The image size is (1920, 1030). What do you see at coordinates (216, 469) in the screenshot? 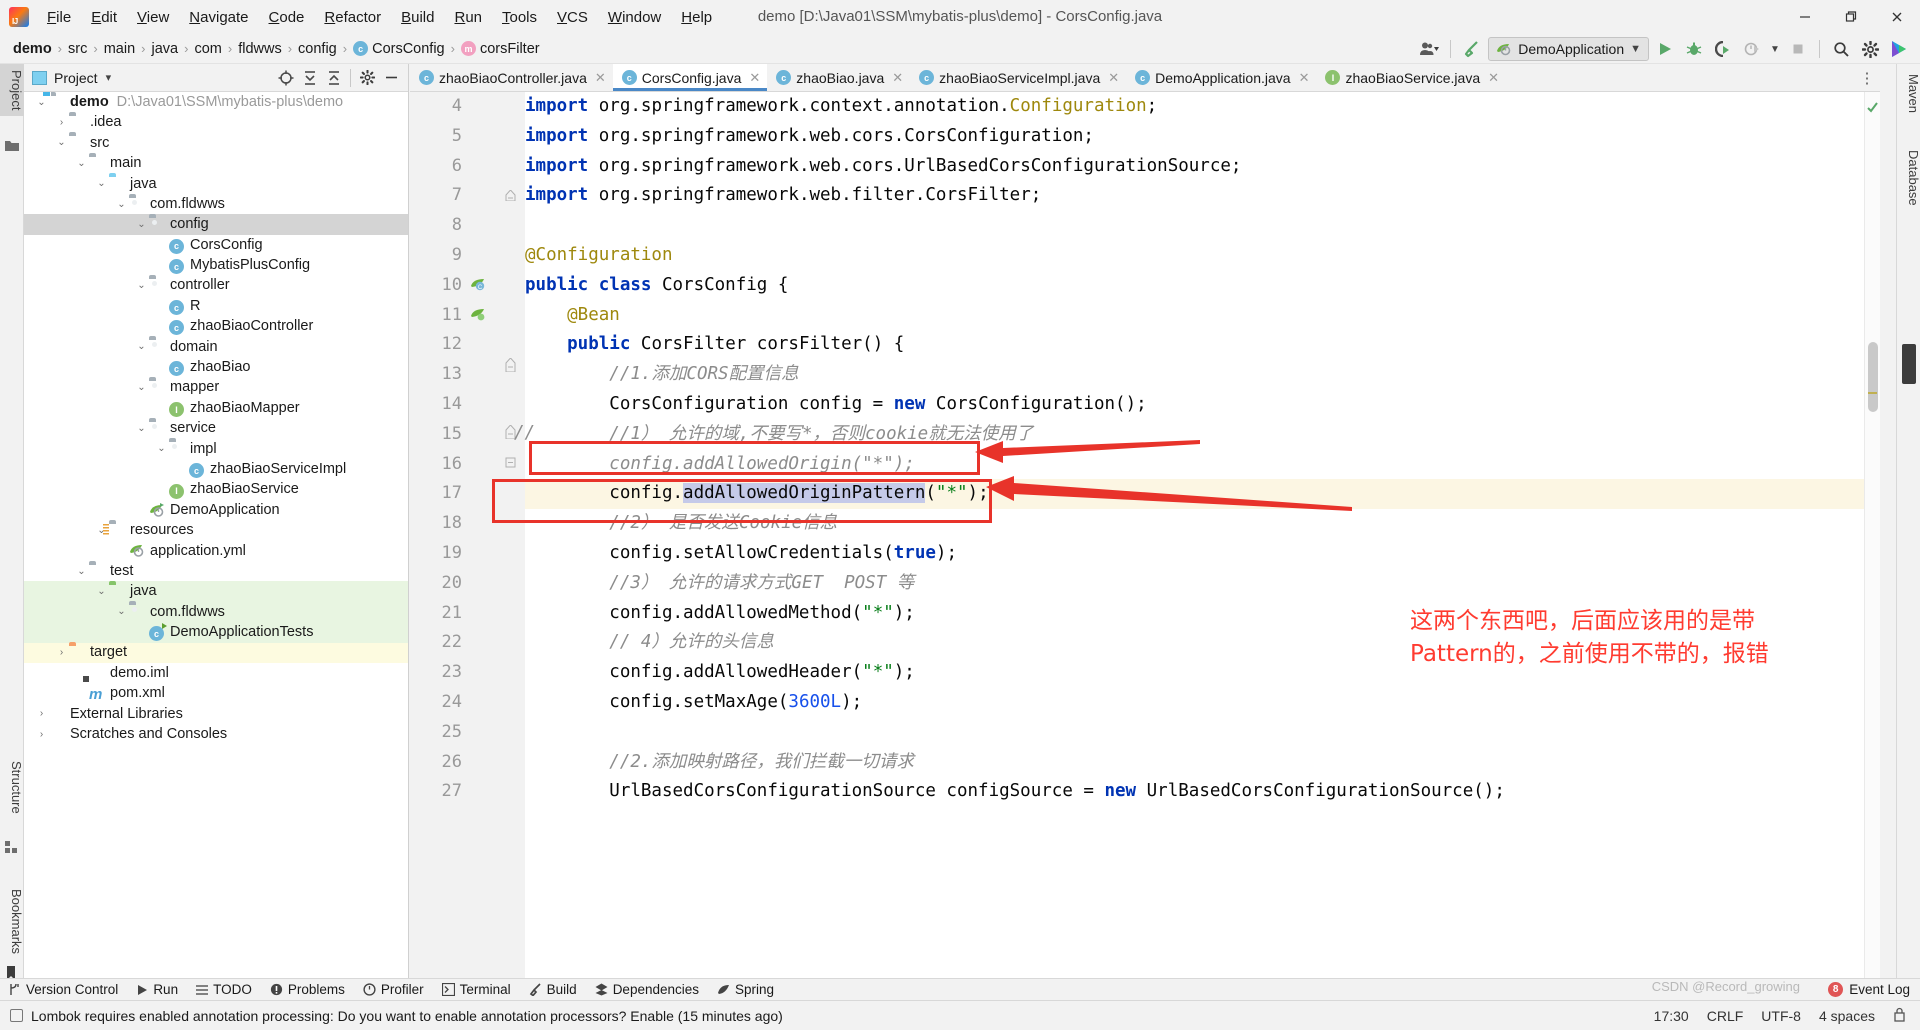
I see `tree-node-zhaobiaoserviceimpl: c zhaoBiaoServiceImpl` at bounding box center [216, 469].